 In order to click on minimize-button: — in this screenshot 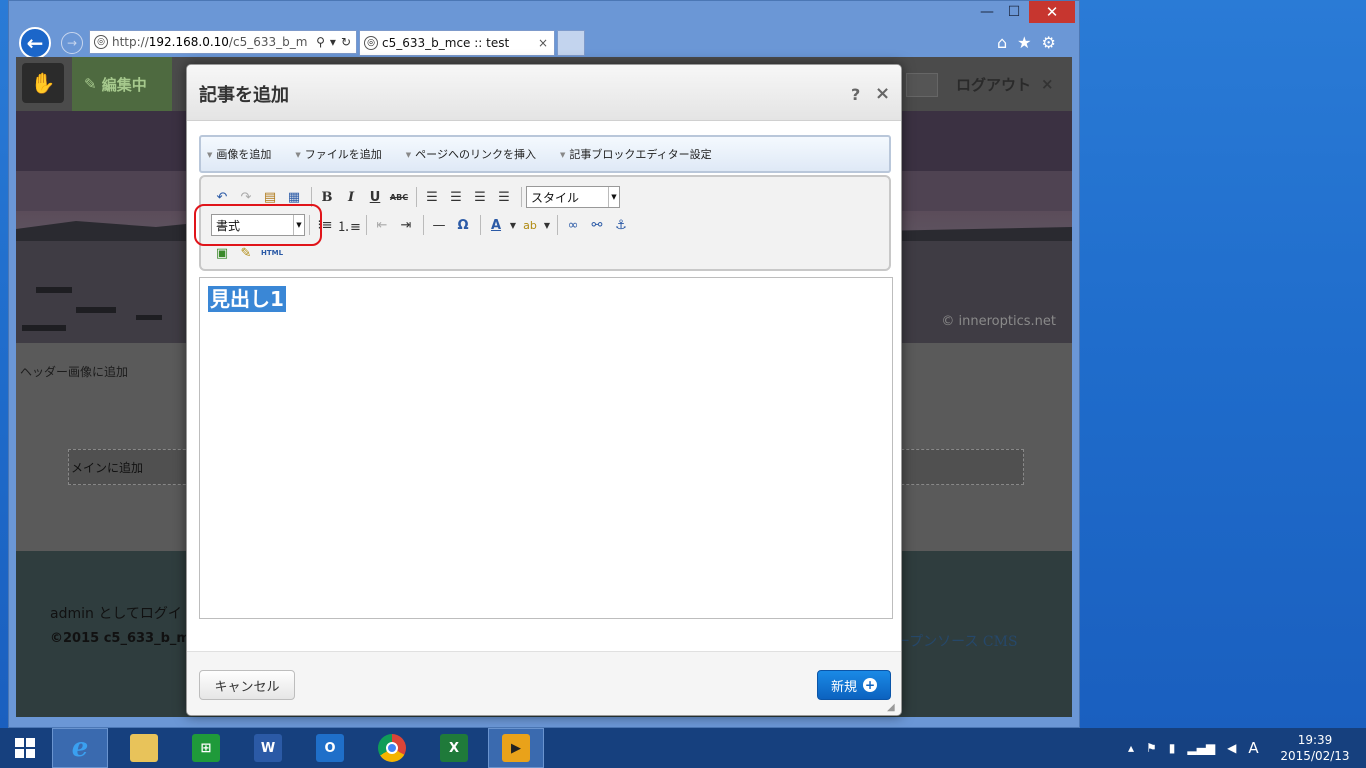, I will do `click(987, 12)`.